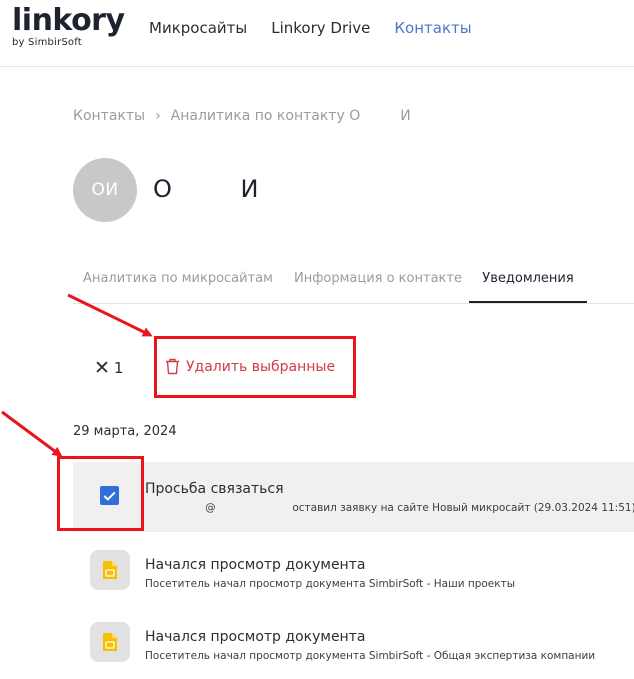  What do you see at coordinates (528, 280) in the screenshot?
I see `tab-notifications: Уведомления` at bounding box center [528, 280].